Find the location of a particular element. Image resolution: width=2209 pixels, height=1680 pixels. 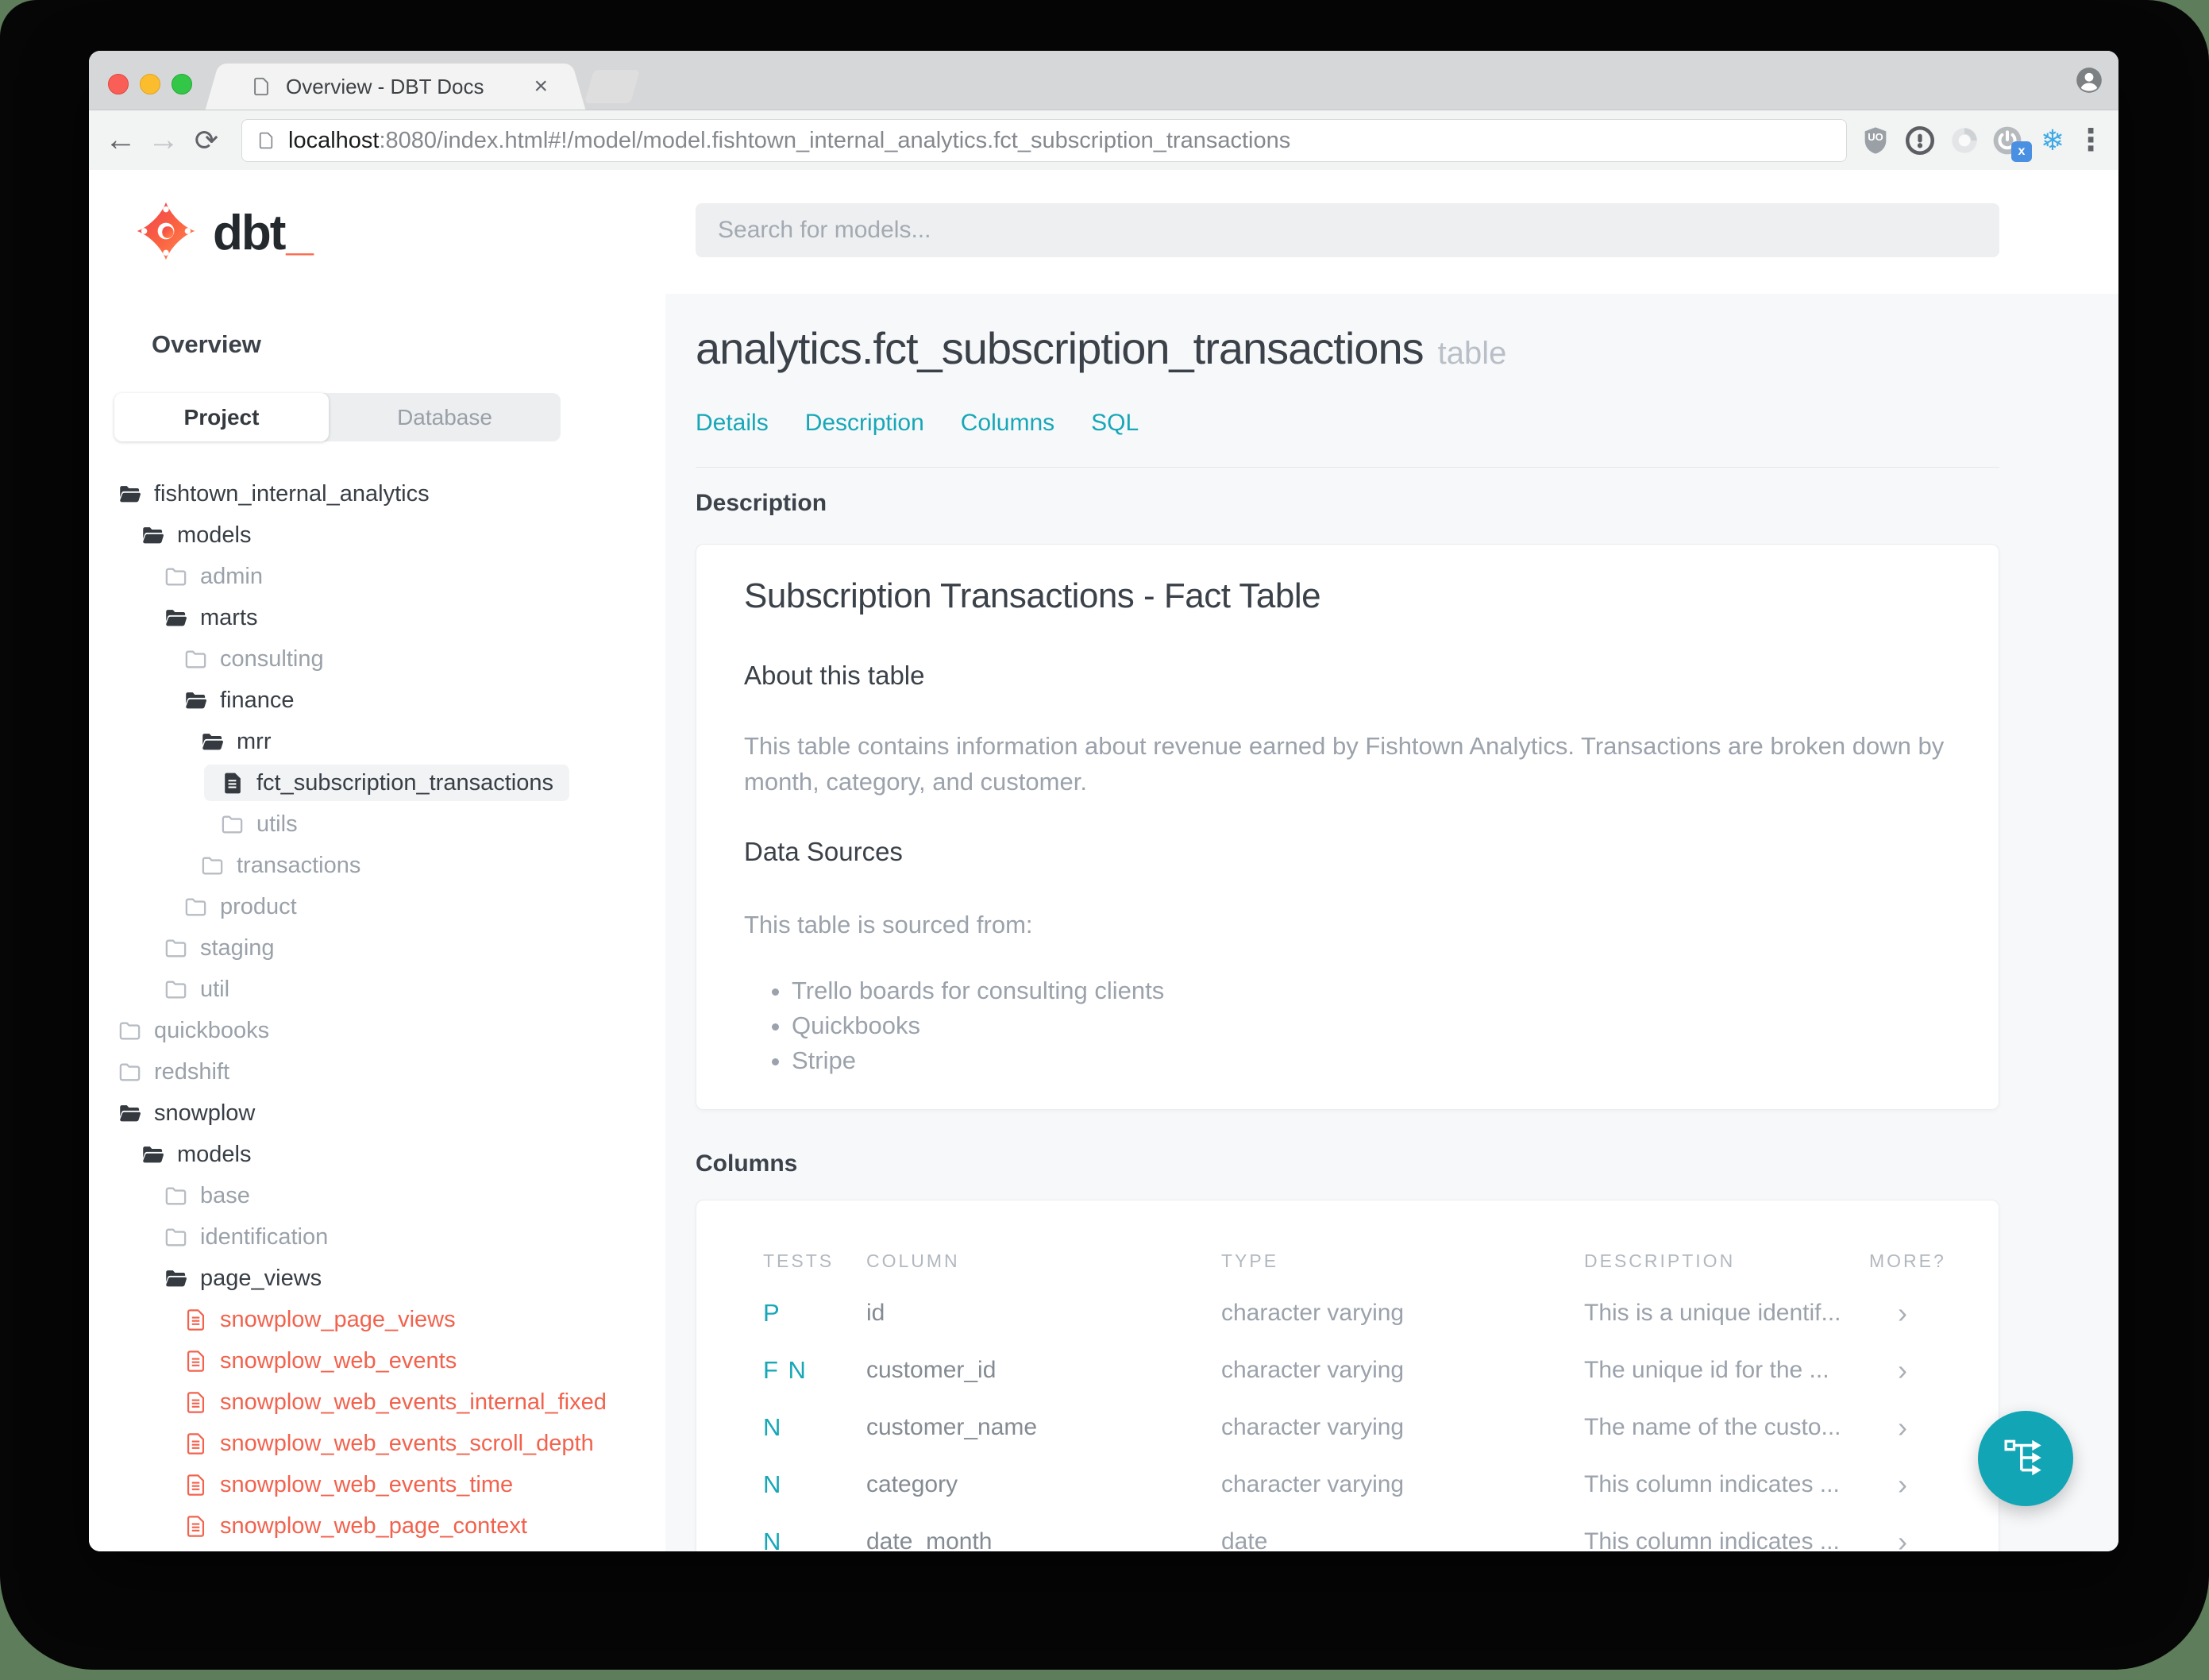

nav-link-columns: Columns is located at coordinates (1008, 423).